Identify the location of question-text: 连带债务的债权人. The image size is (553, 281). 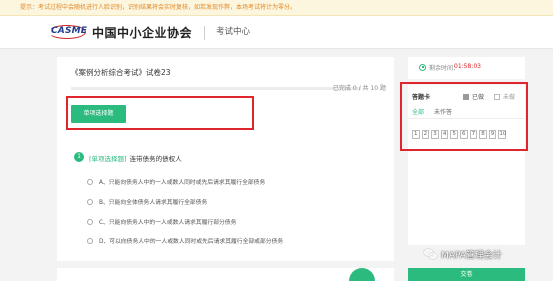
(155, 159).